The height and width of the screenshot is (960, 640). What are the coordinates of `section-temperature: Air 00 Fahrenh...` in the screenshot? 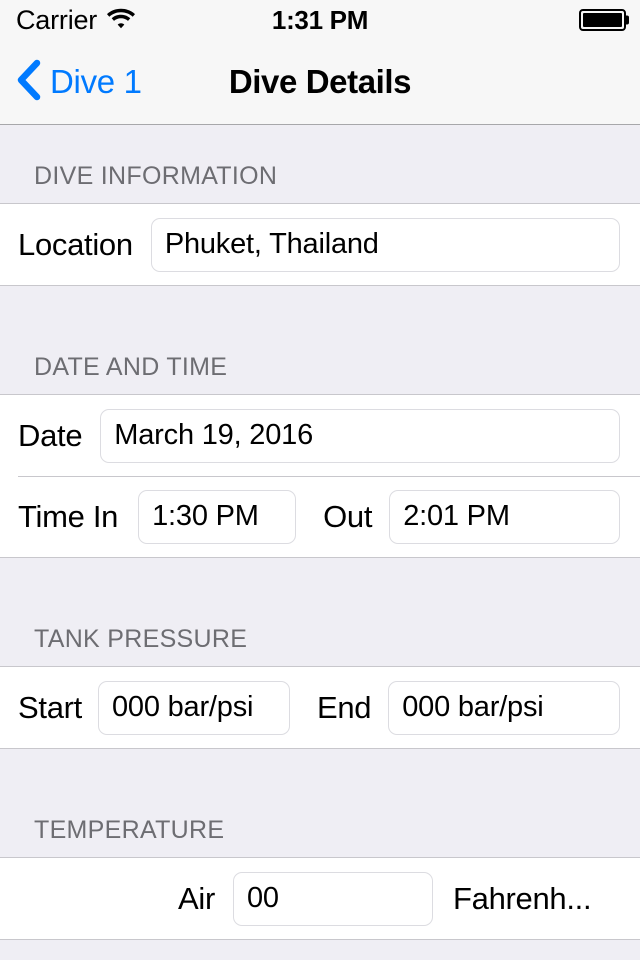 It's located at (320, 898).